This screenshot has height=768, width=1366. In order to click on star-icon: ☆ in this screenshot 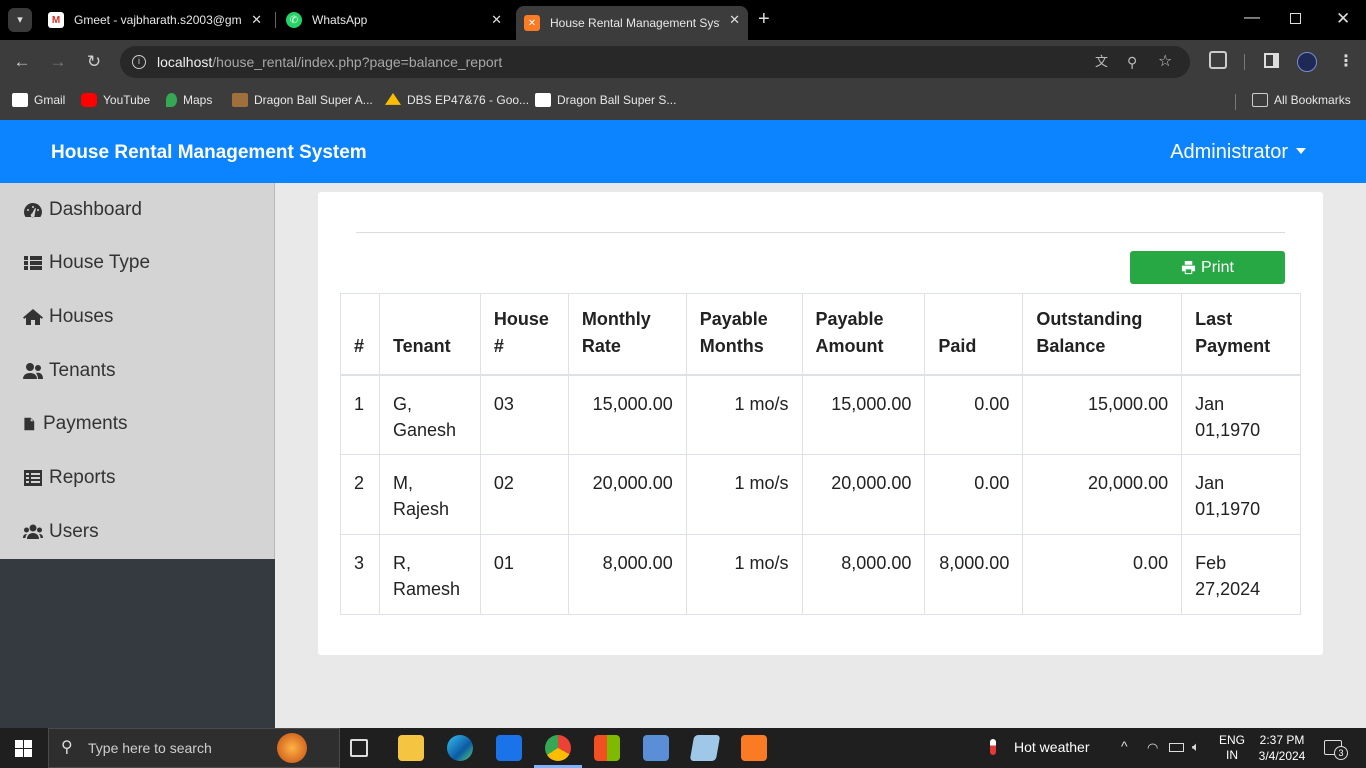, I will do `click(1165, 62)`.